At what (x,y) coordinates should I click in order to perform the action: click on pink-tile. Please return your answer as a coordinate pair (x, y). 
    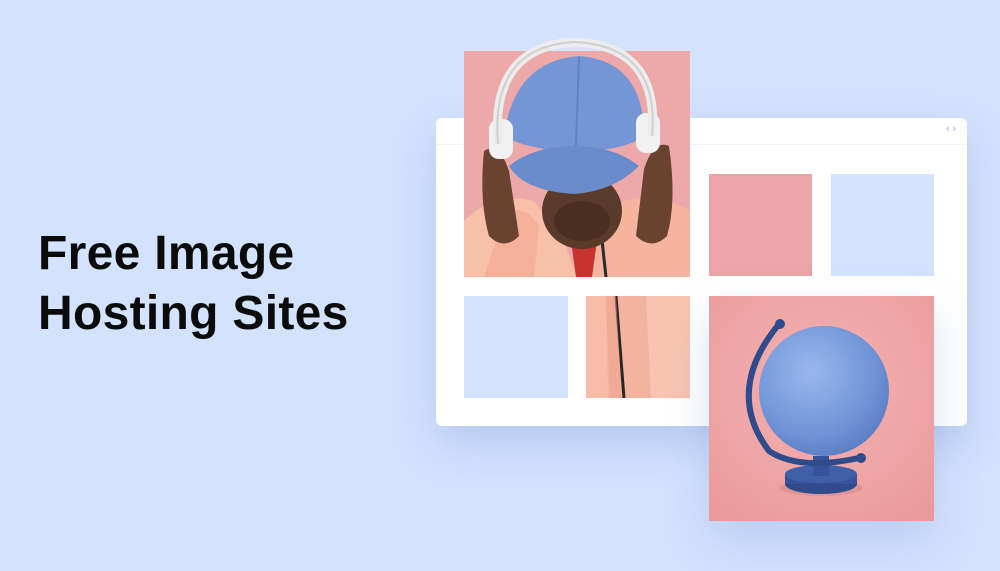
    Looking at the image, I should click on (760, 225).